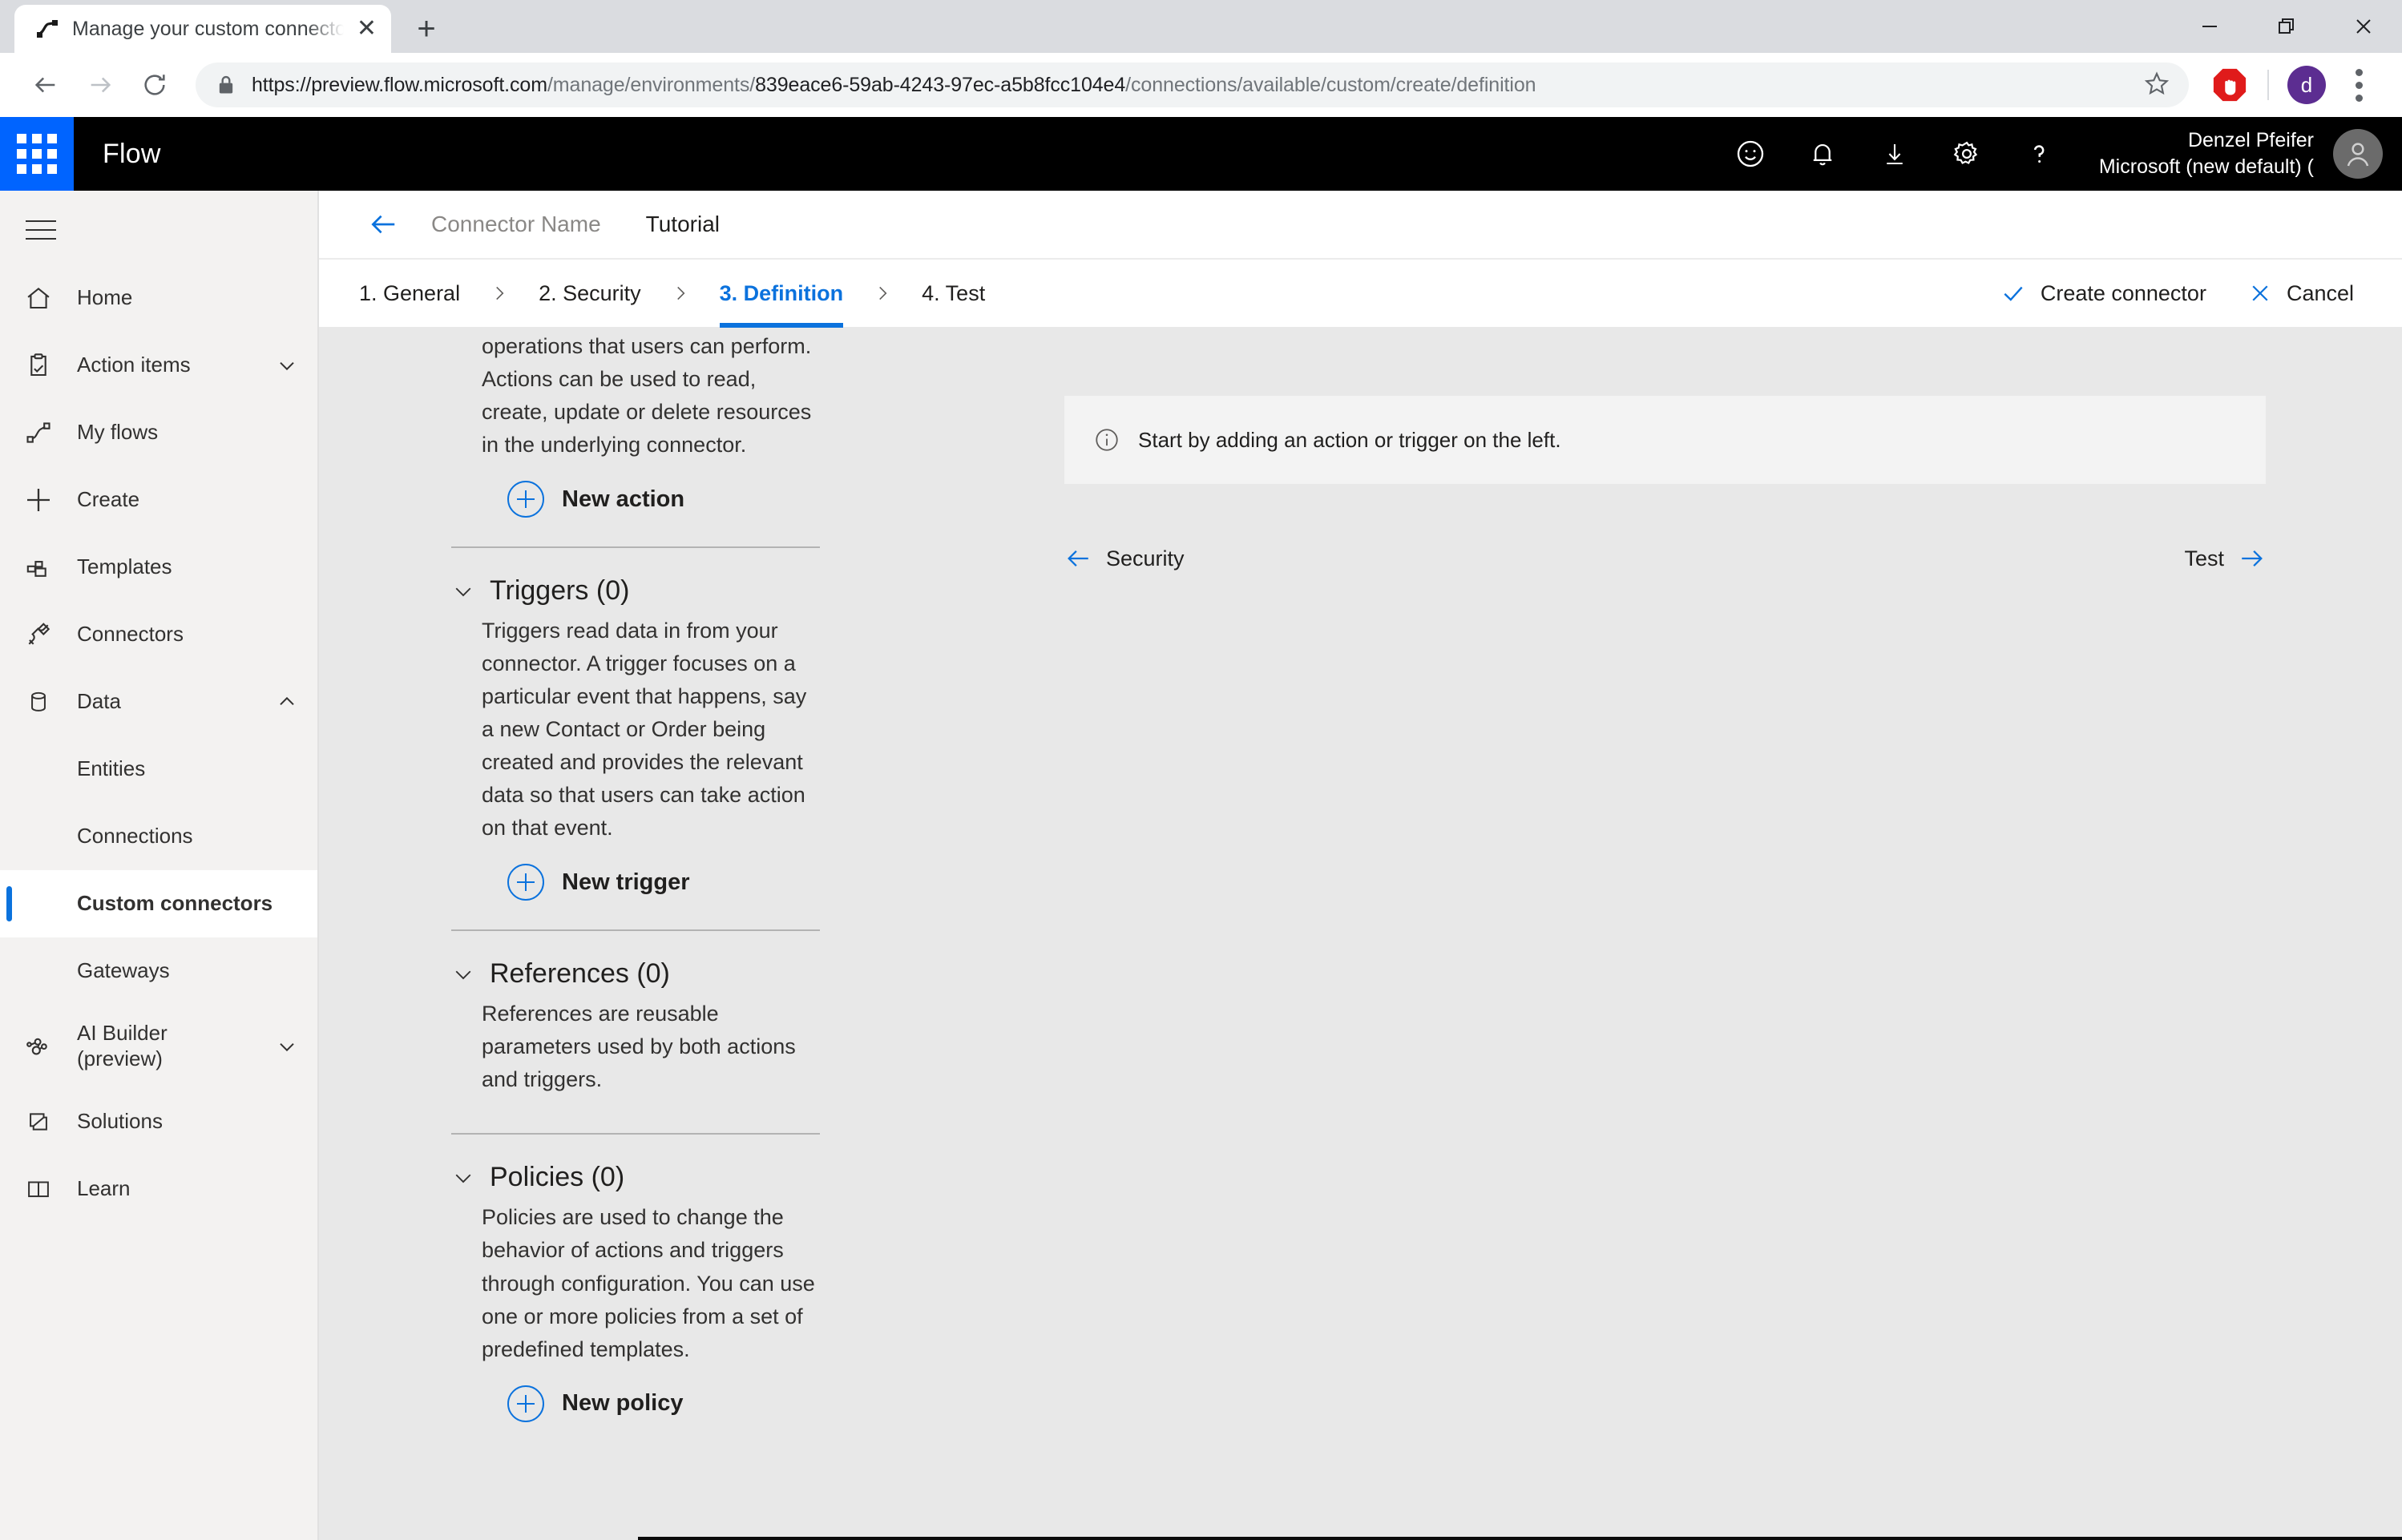 The width and height of the screenshot is (2402, 1540). I want to click on chevron-right-icon, so click(680, 293).